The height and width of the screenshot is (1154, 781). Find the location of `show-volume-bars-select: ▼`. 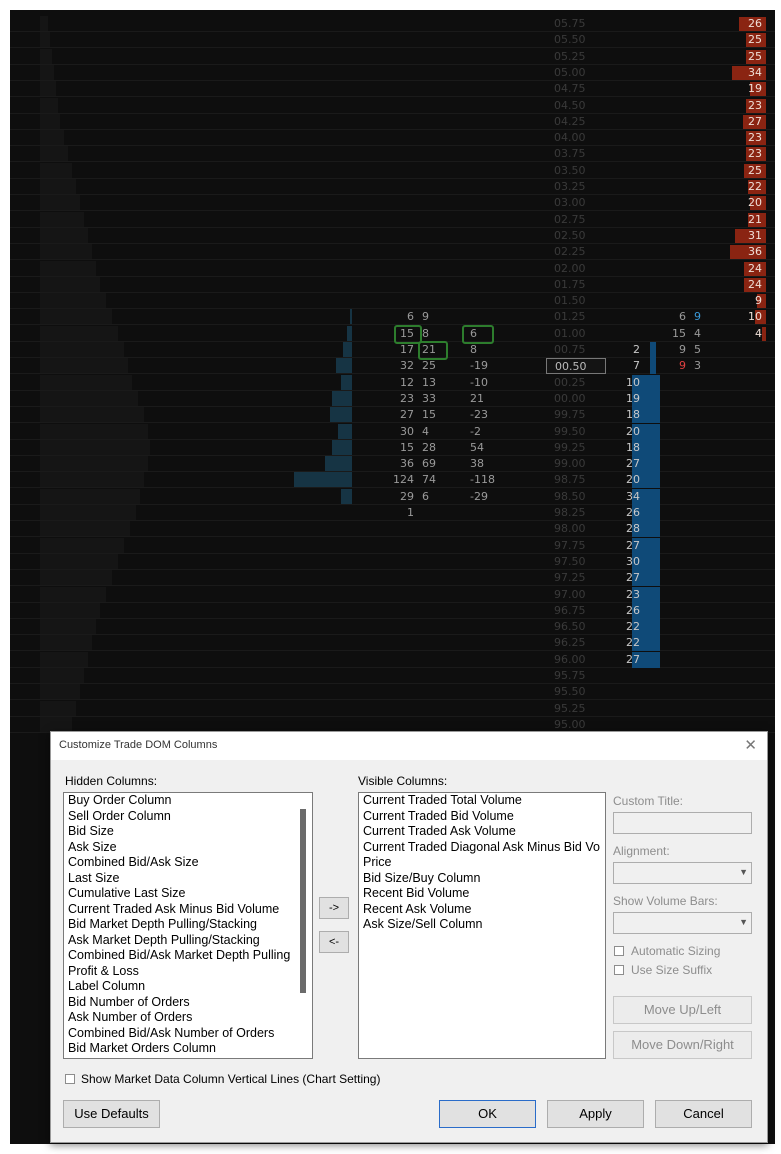

show-volume-bars-select: ▼ is located at coordinates (682, 923).